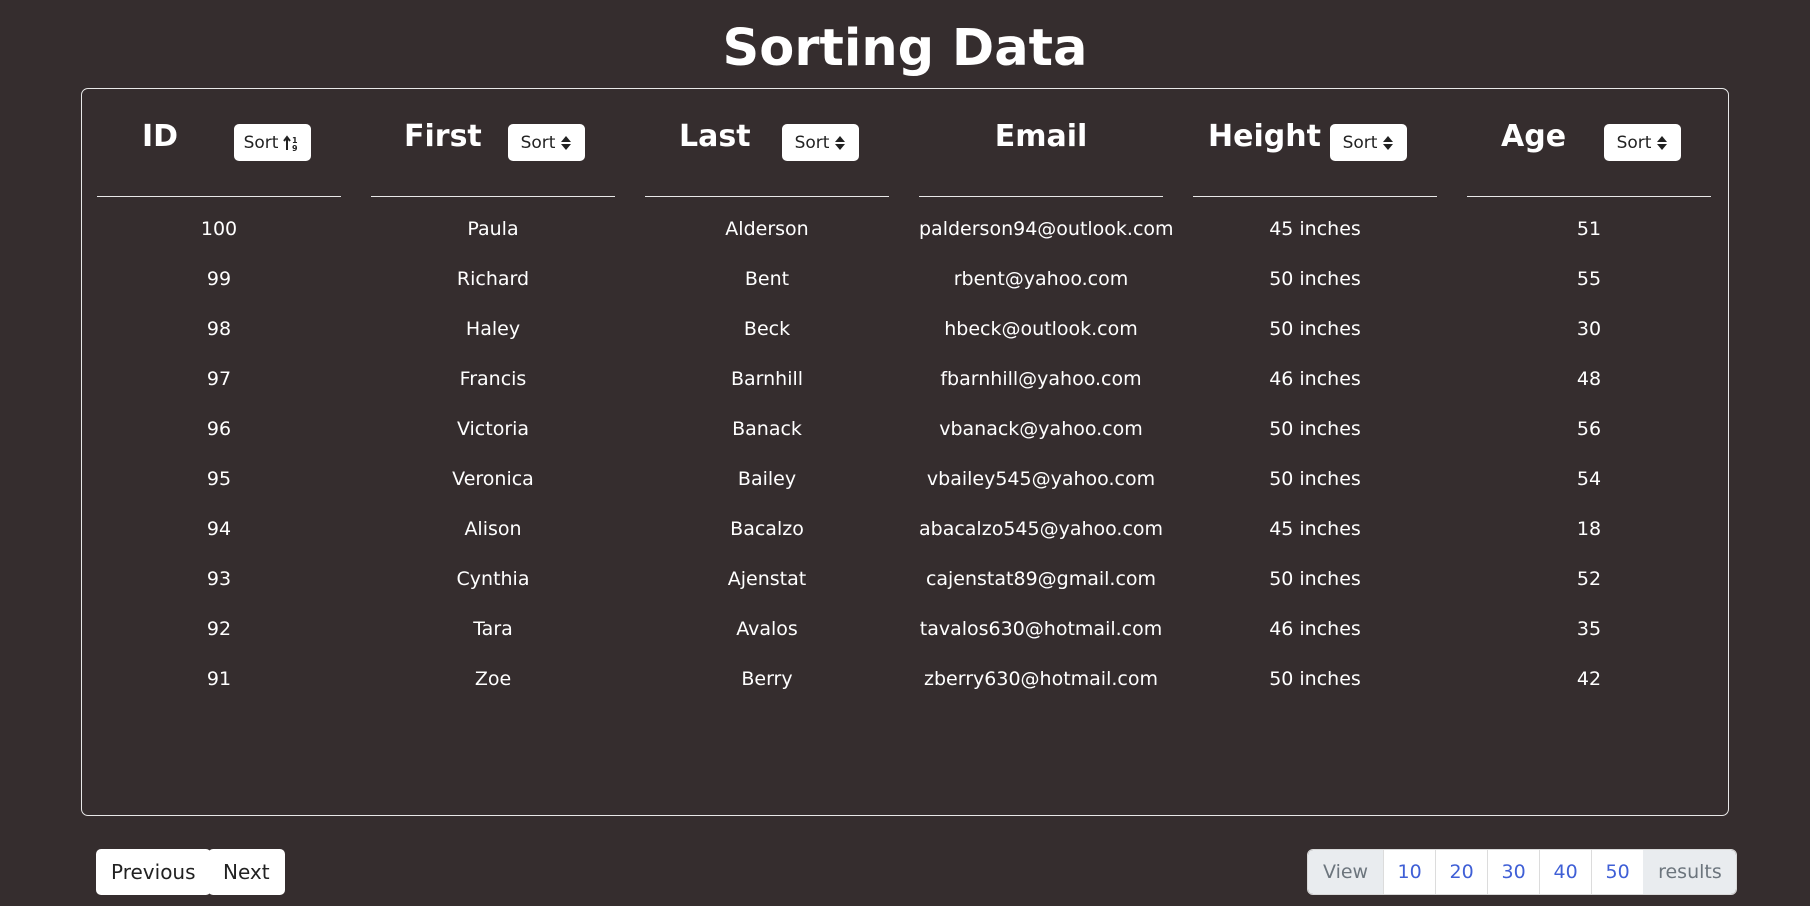 Image resolution: width=1810 pixels, height=906 pixels. I want to click on cell-age: 30, so click(1589, 329).